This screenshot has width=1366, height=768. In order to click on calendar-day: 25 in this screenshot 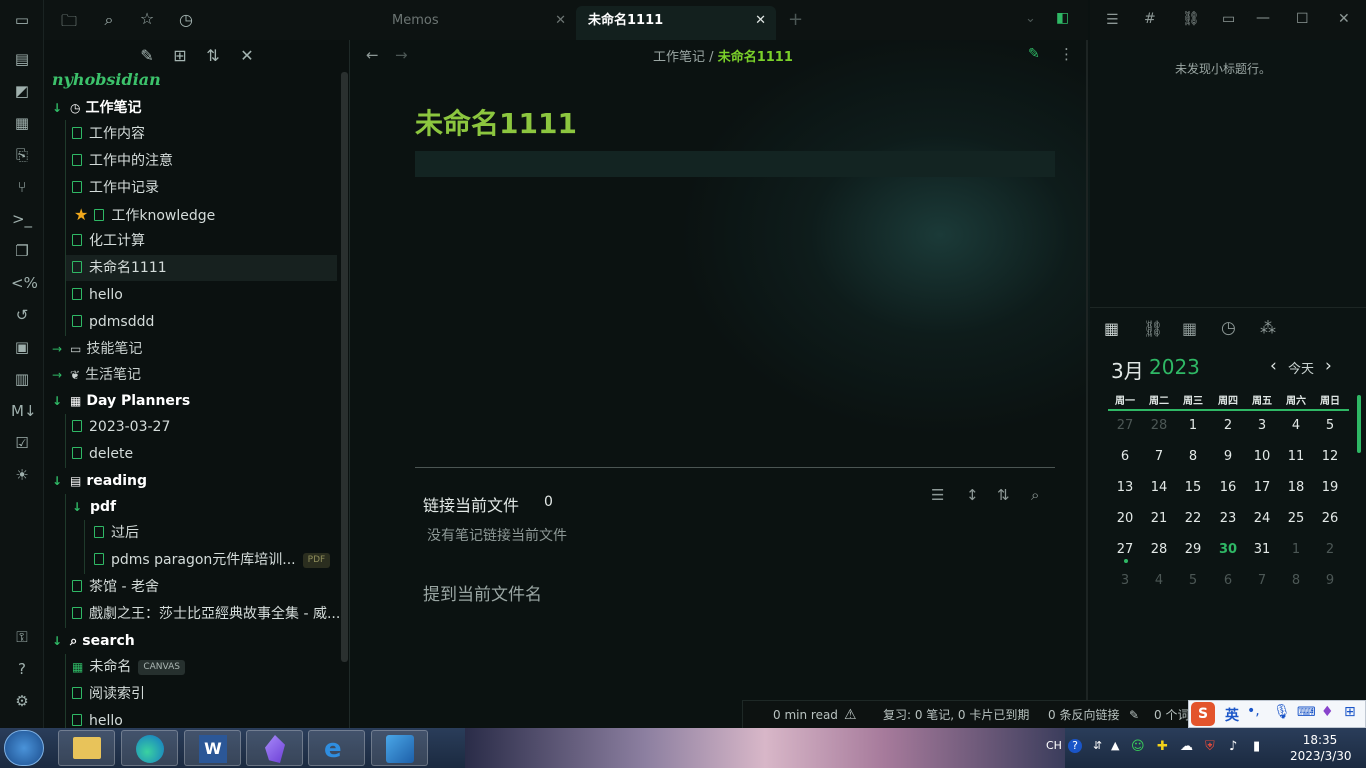, I will do `click(1296, 518)`.